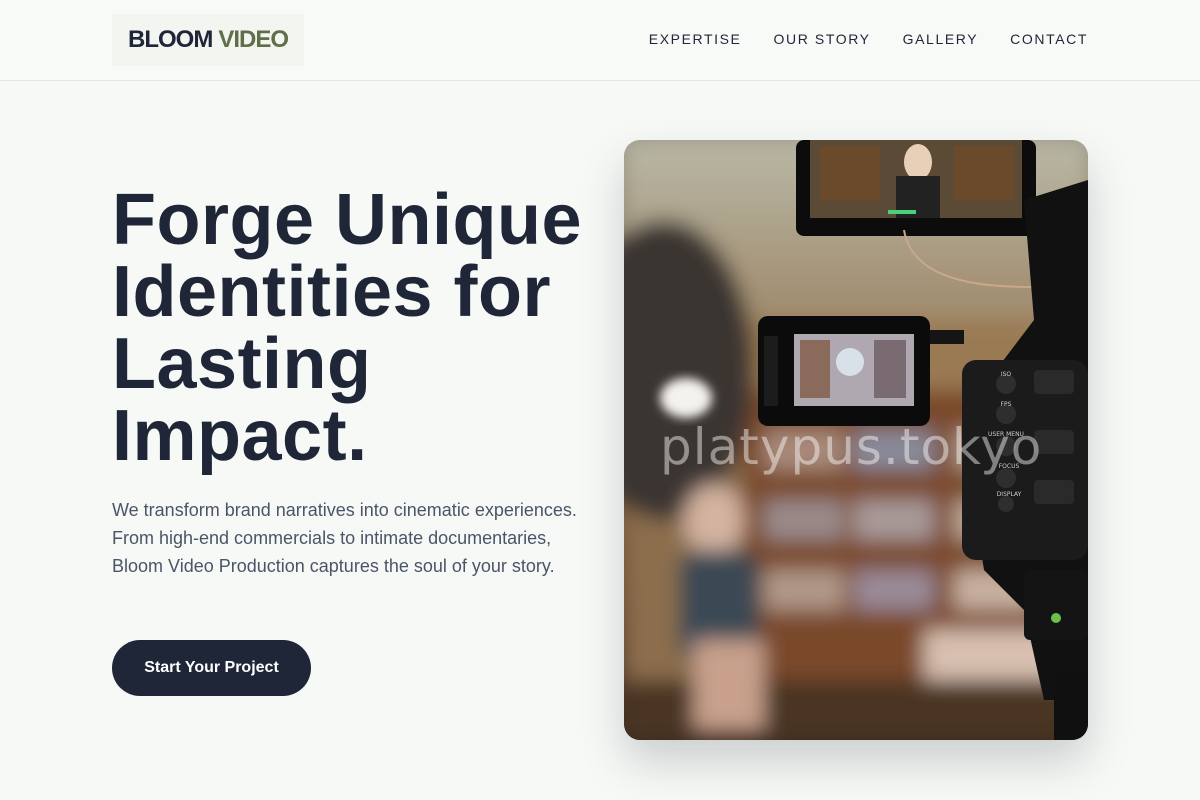 The image size is (1200, 800). I want to click on camera-label: USER MENU, so click(1006, 434).